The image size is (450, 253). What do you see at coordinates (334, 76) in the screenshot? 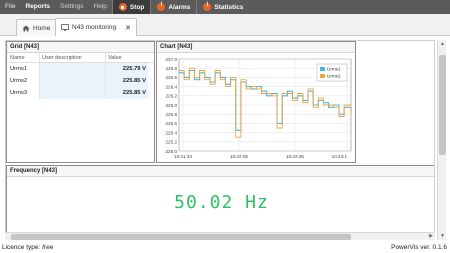
I see `legend-label: Urms2` at bounding box center [334, 76].